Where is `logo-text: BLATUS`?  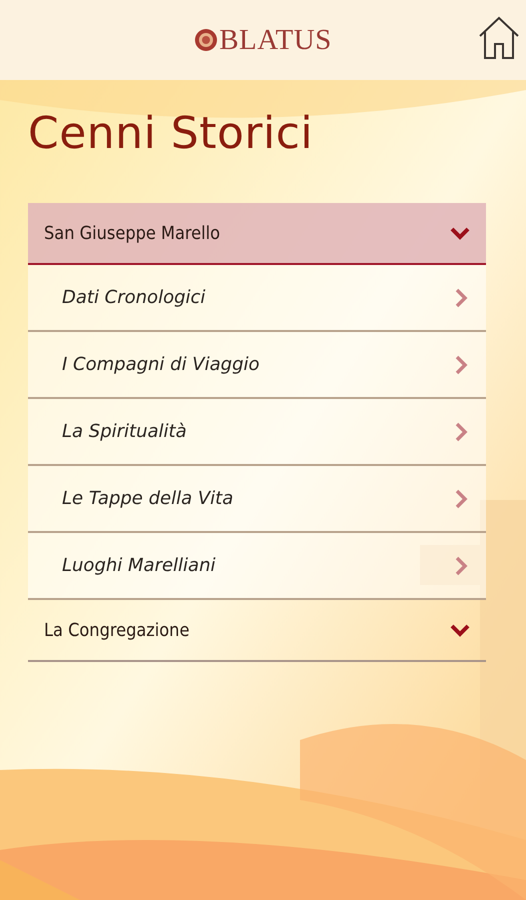 logo-text: BLATUS is located at coordinates (275, 40).